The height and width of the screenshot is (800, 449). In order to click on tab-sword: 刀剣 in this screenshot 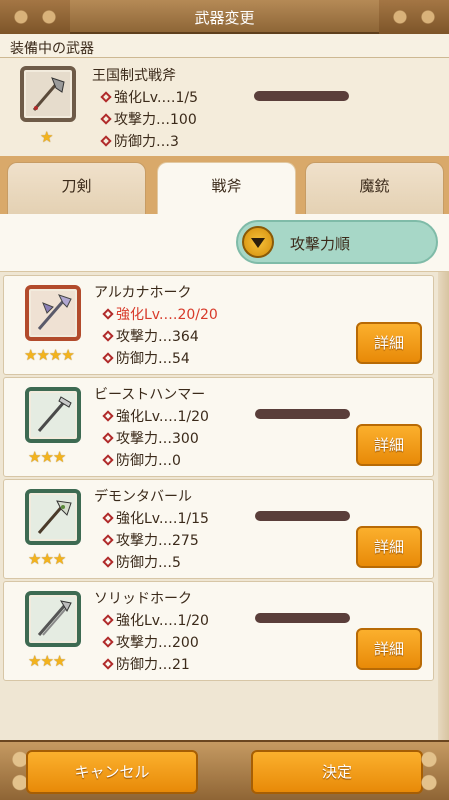, I will do `click(76, 188)`.